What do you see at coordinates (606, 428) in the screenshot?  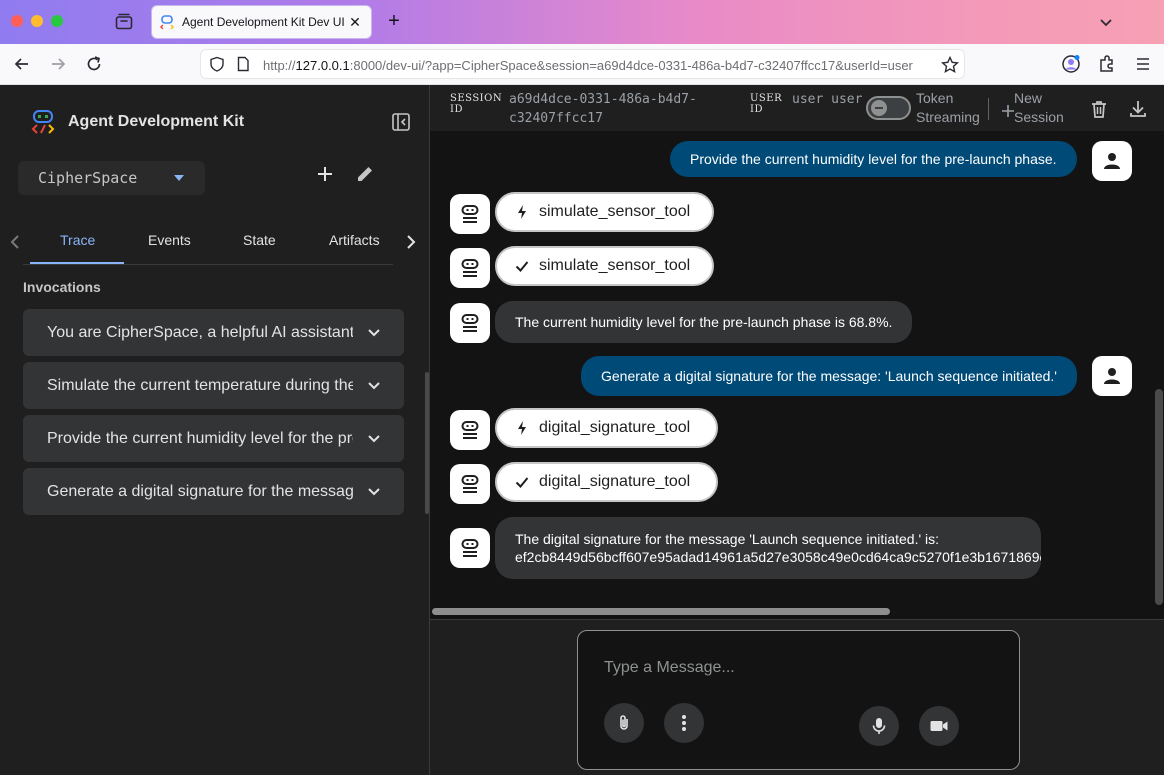 I see `tool-call-chip: digital_signature_tool` at bounding box center [606, 428].